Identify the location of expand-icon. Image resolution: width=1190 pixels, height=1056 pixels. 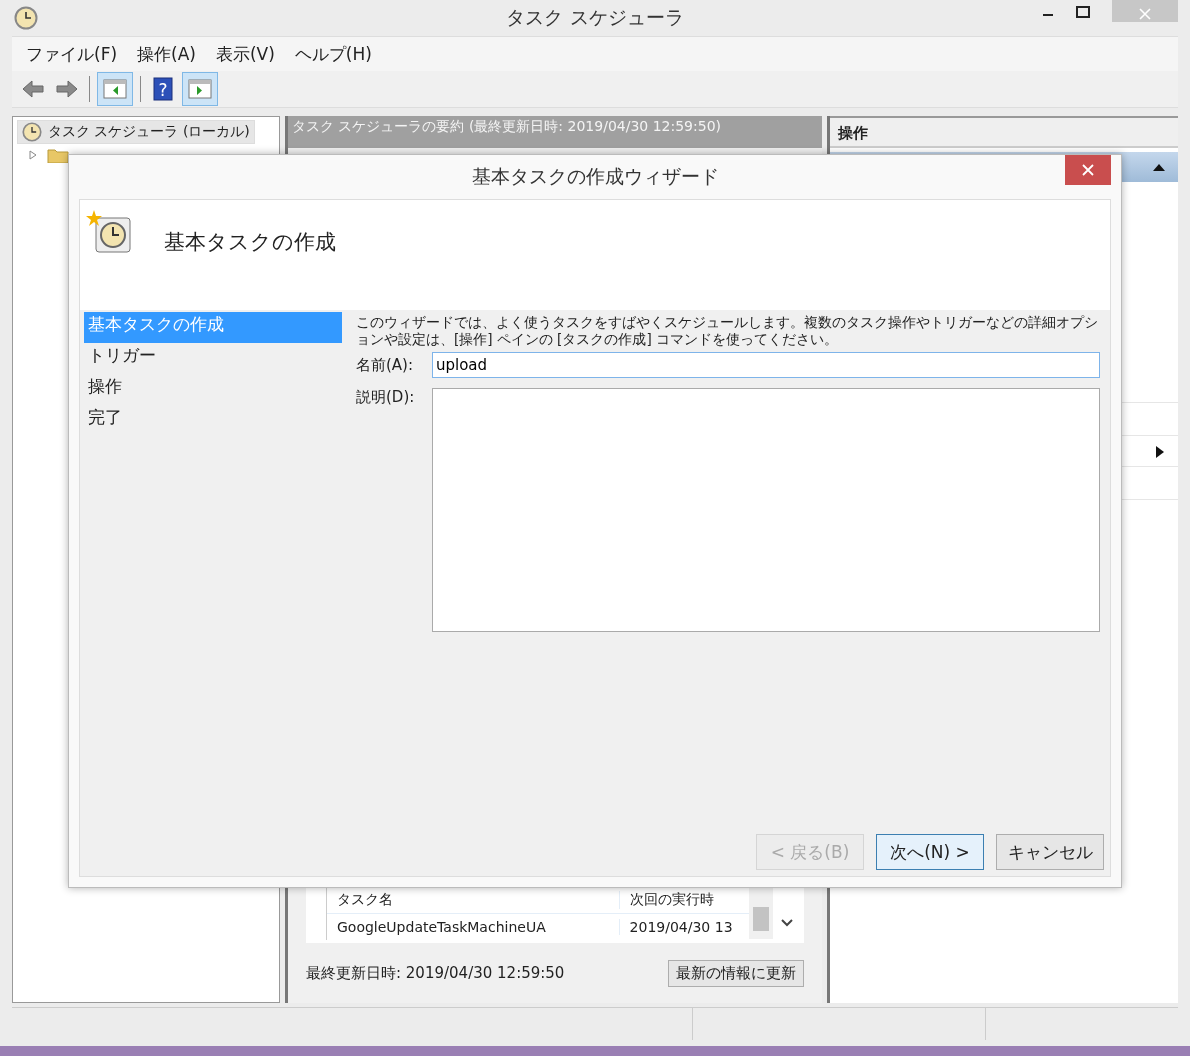
(33, 155).